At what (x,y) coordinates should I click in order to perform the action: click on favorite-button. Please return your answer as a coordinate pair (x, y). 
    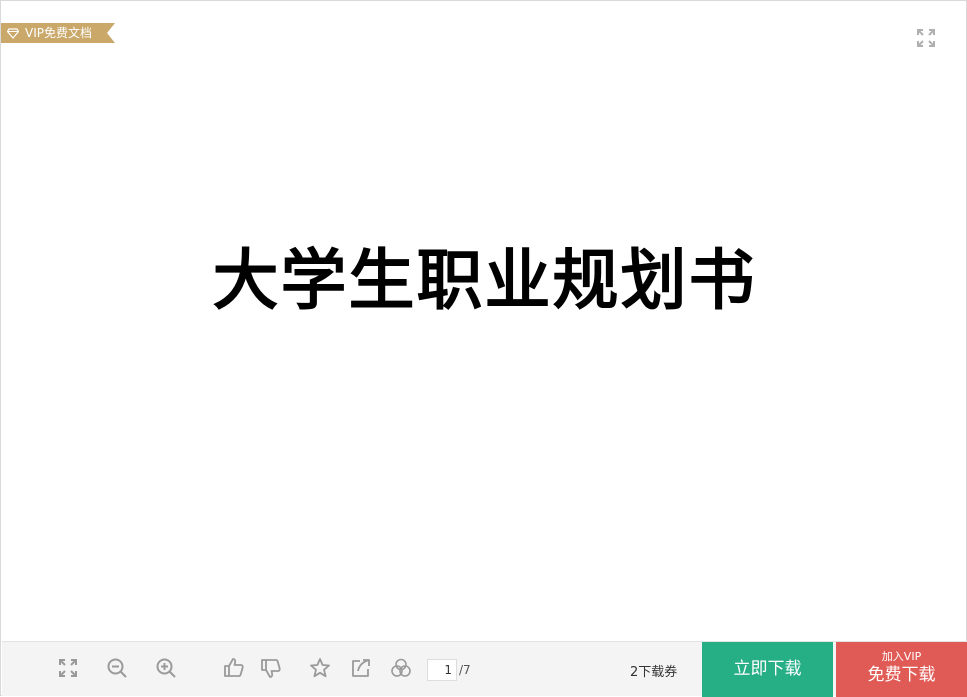
    Looking at the image, I should click on (320, 668).